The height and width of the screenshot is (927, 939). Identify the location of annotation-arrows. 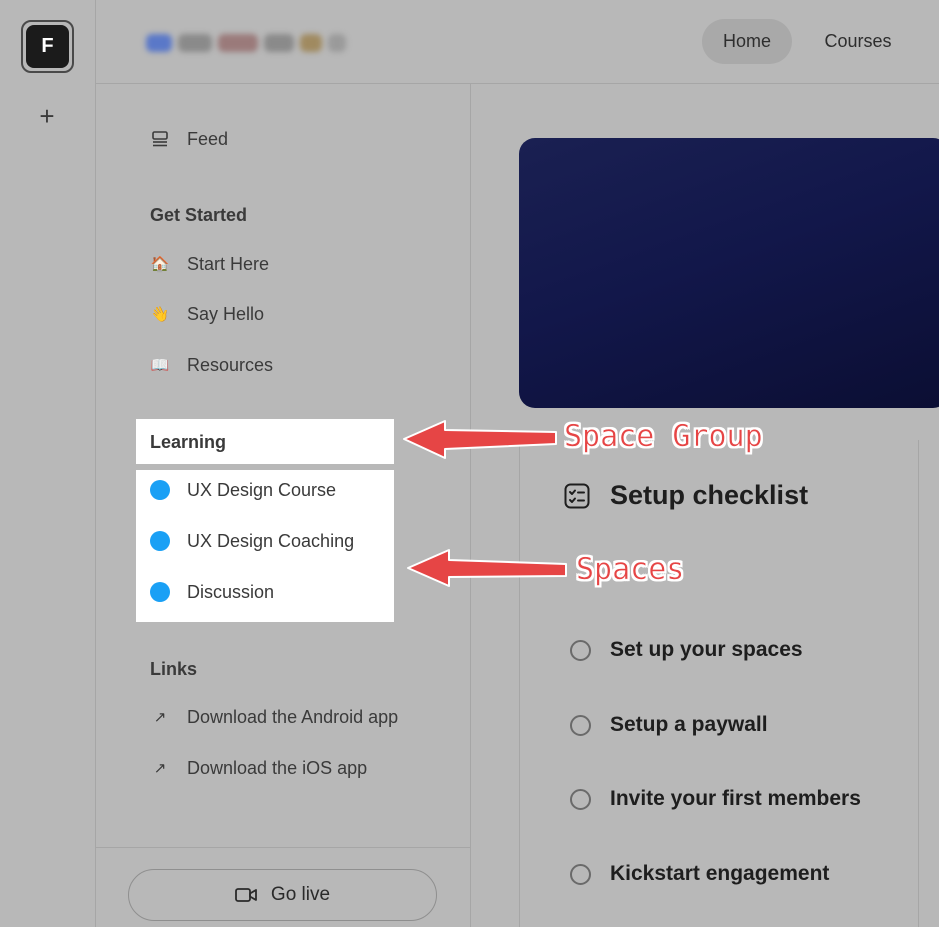
(485, 503).